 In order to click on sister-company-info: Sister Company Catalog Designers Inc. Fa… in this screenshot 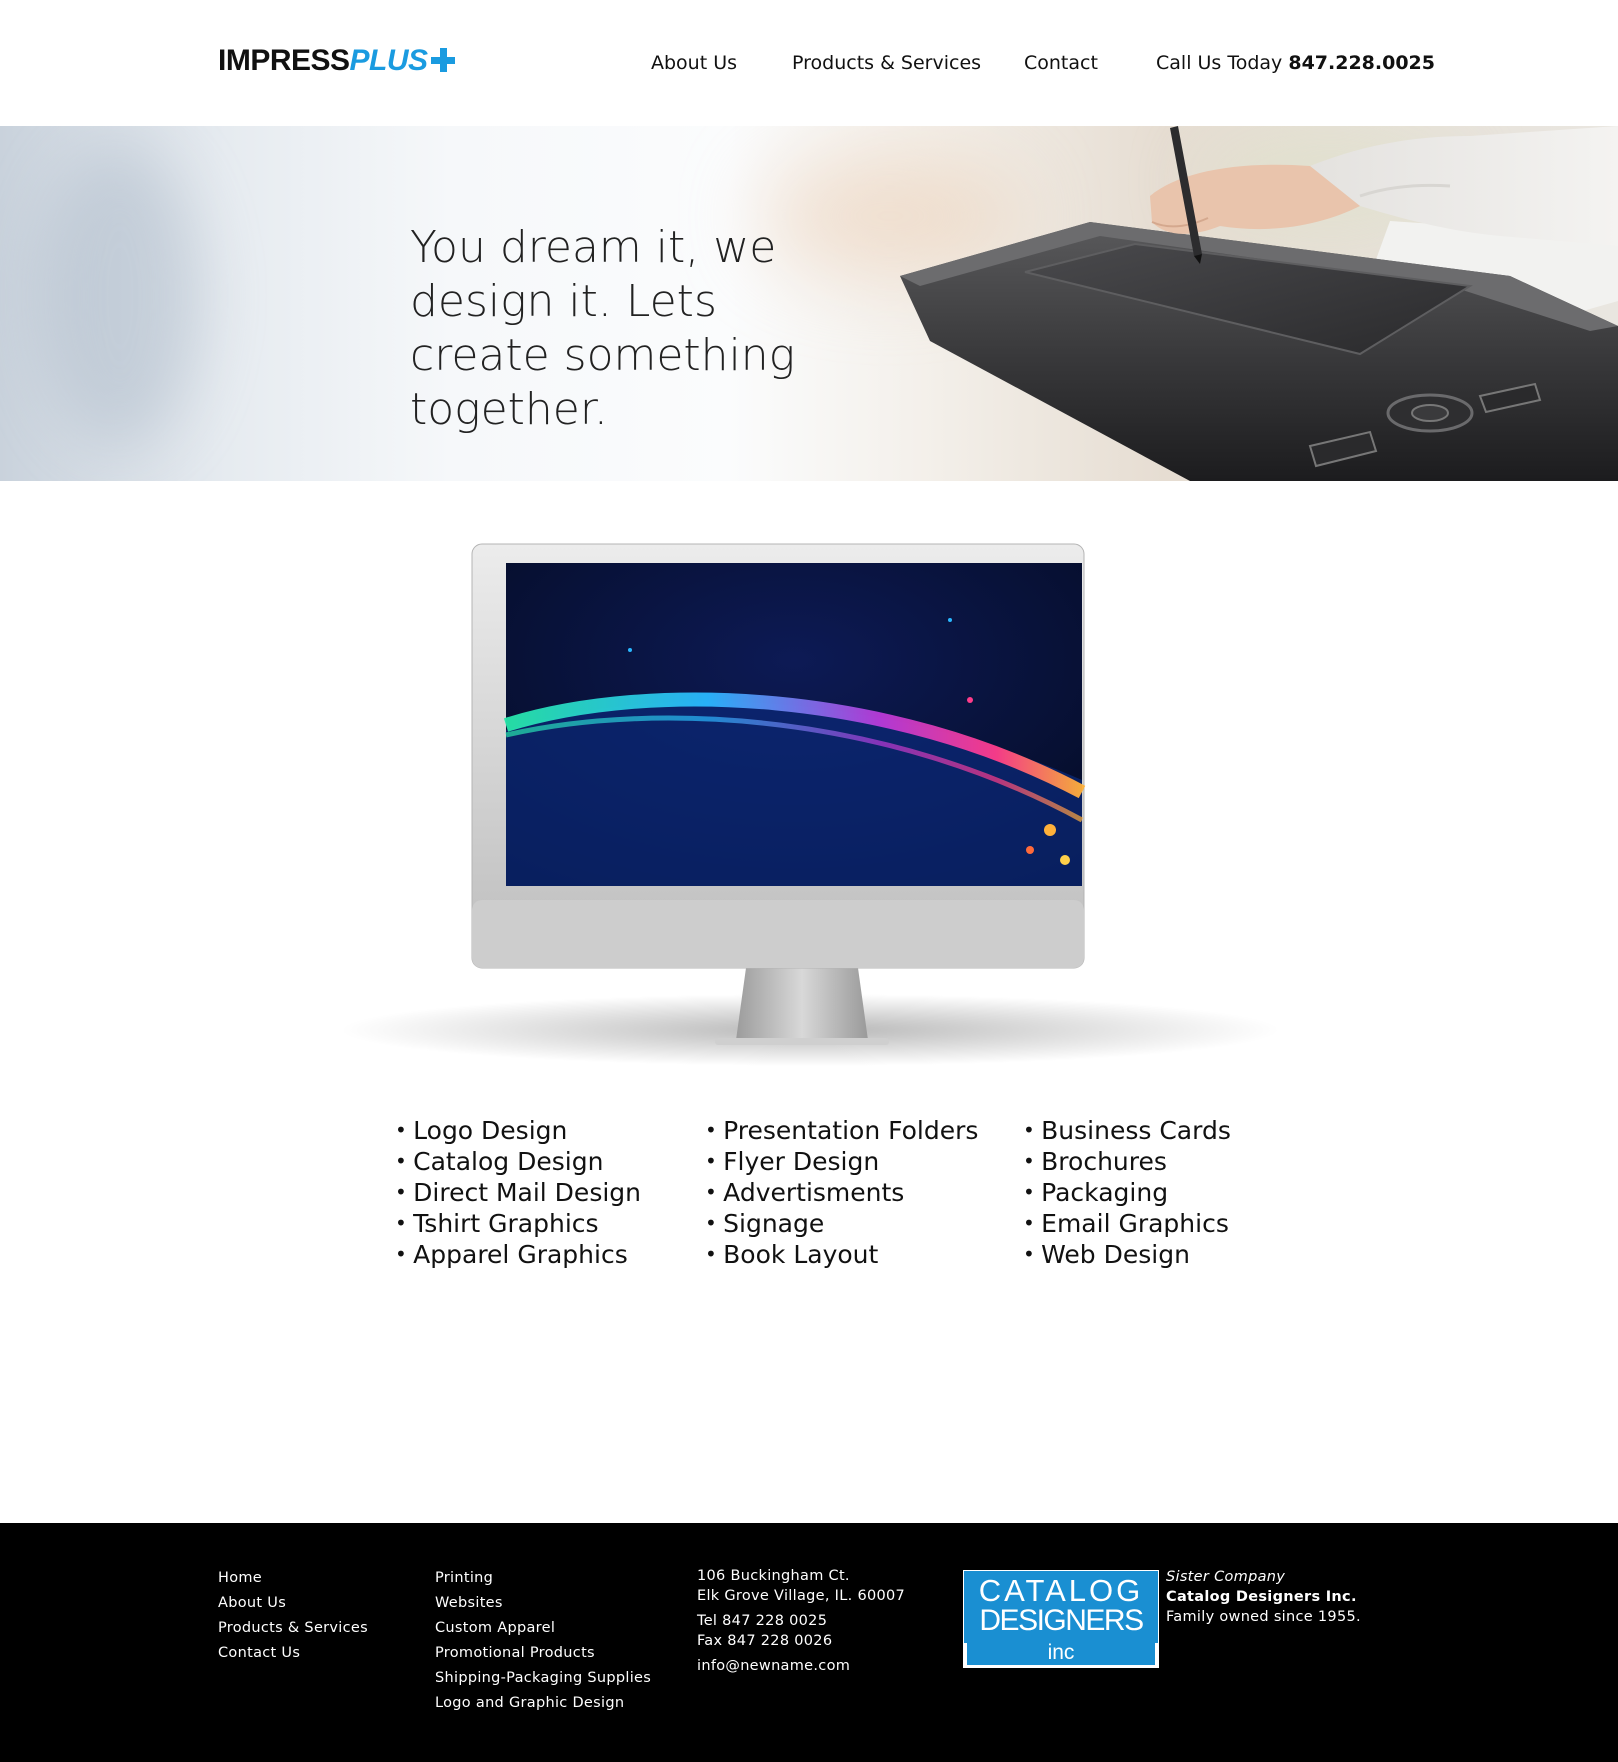, I will do `click(1263, 1597)`.